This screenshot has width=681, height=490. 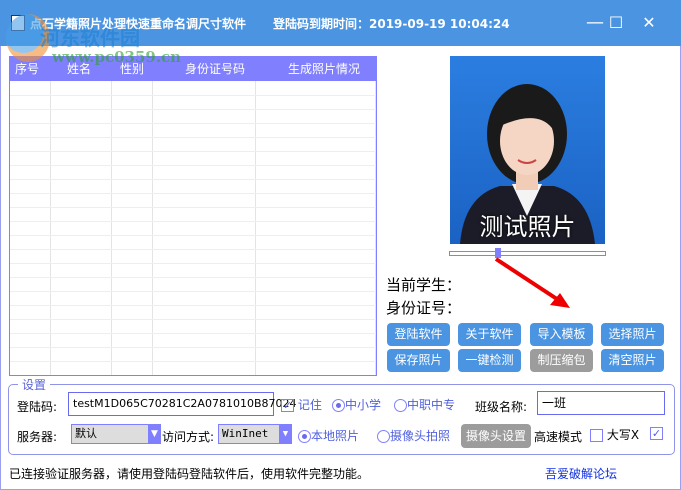 What do you see at coordinates (420, 436) in the screenshot?
I see `camera-photo-label: 摄像头拍照` at bounding box center [420, 436].